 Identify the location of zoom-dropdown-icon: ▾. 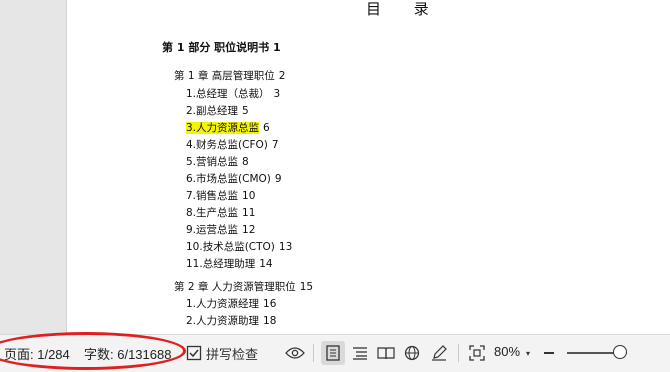
(527, 353).